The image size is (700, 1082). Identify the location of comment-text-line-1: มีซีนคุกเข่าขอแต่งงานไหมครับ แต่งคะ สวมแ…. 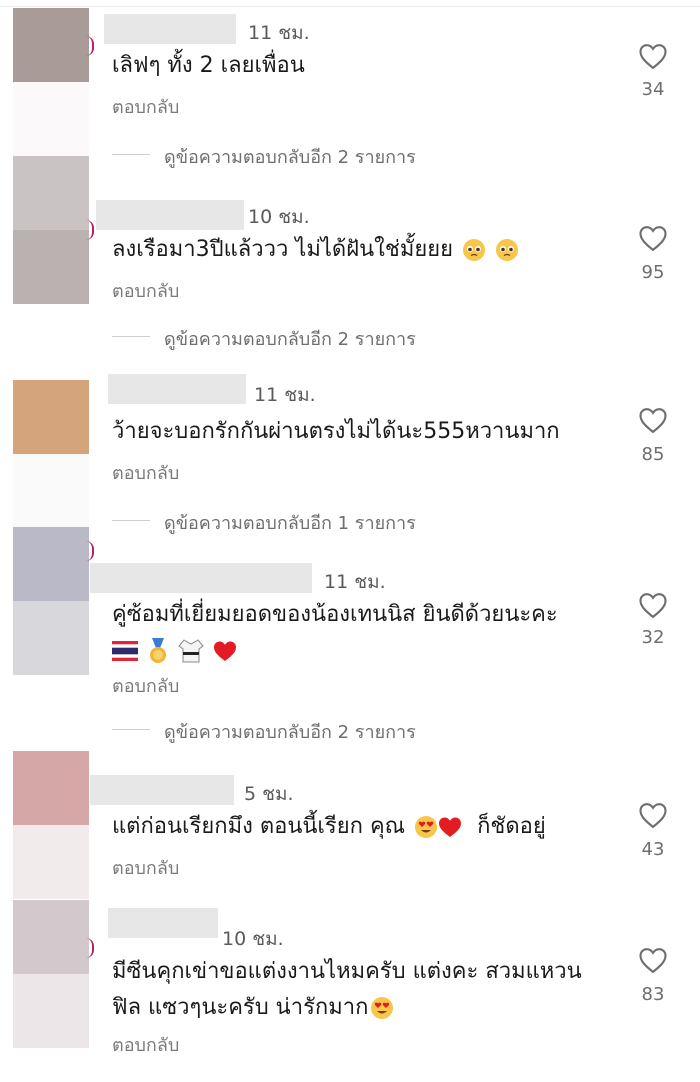
(347, 971).